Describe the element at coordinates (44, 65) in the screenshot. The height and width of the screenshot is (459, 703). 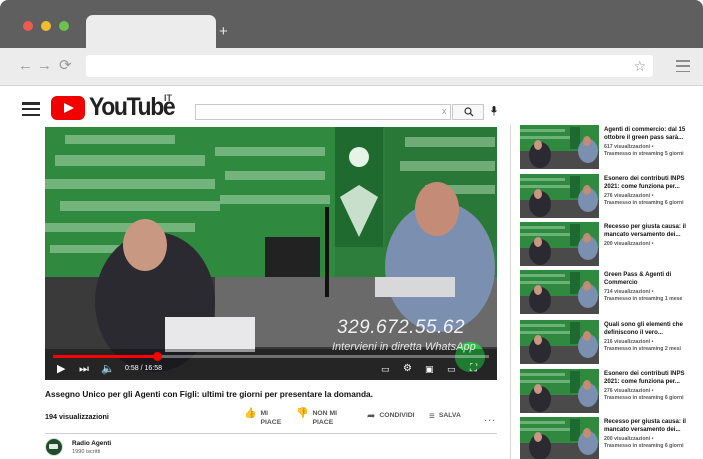
I see `forward-button: →` at that location.